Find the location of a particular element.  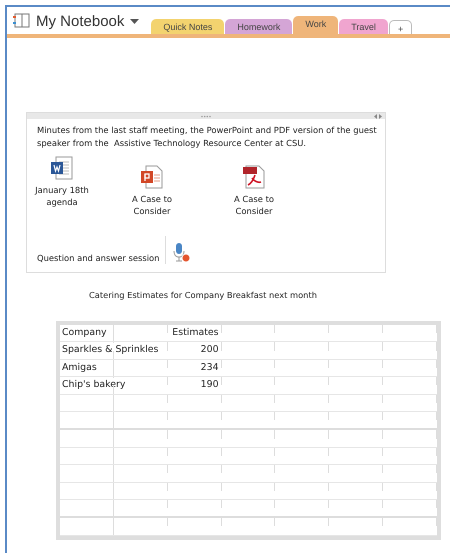

presentation-icon is located at coordinates (152, 177).